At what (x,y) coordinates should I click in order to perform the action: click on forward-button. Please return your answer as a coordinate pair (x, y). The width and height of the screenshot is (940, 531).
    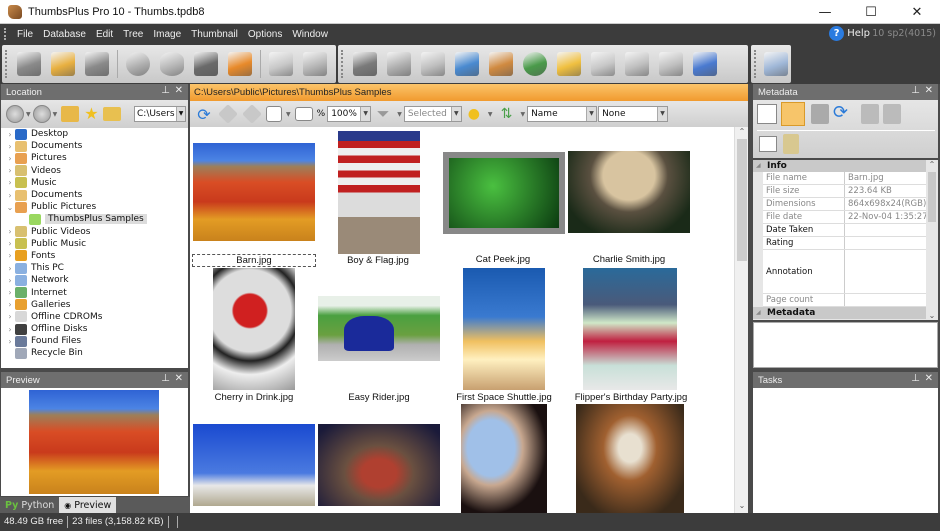
    Looking at the image, I should click on (41, 114).